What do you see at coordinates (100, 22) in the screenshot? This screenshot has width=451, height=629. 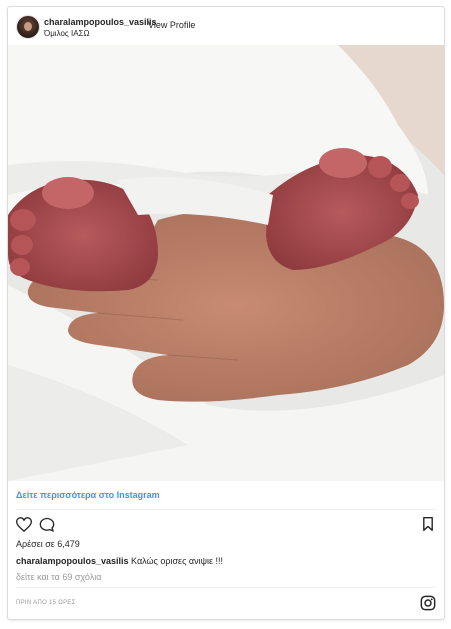 I see `username-link: charalampopoulos_vasilis` at bounding box center [100, 22].